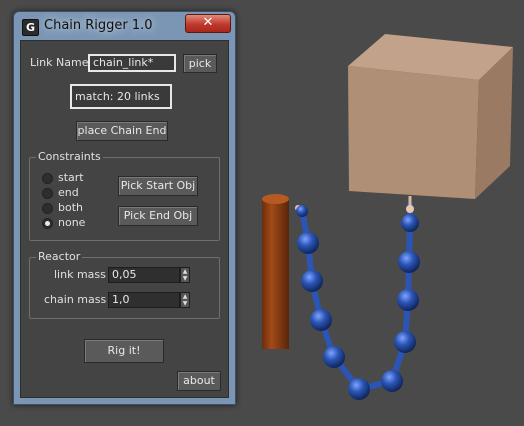 The width and height of the screenshot is (524, 426). I want to click on constraints-group-title: Constraints, so click(69, 156).